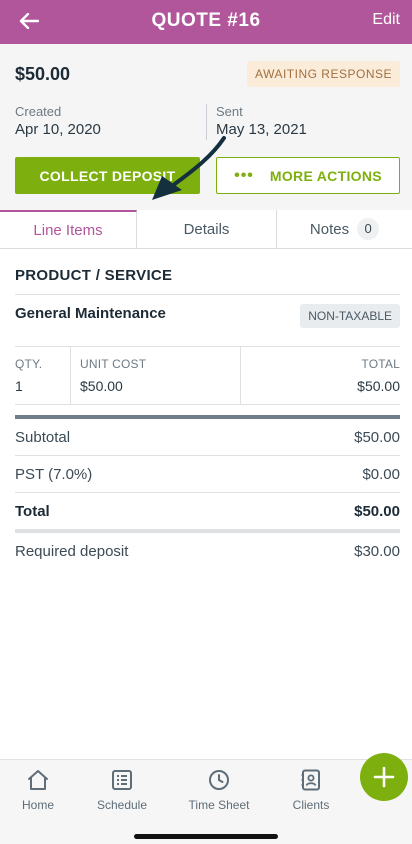 Image resolution: width=412 pixels, height=844 pixels. I want to click on nav-time-sheet-label: Time Sheet, so click(219, 805).